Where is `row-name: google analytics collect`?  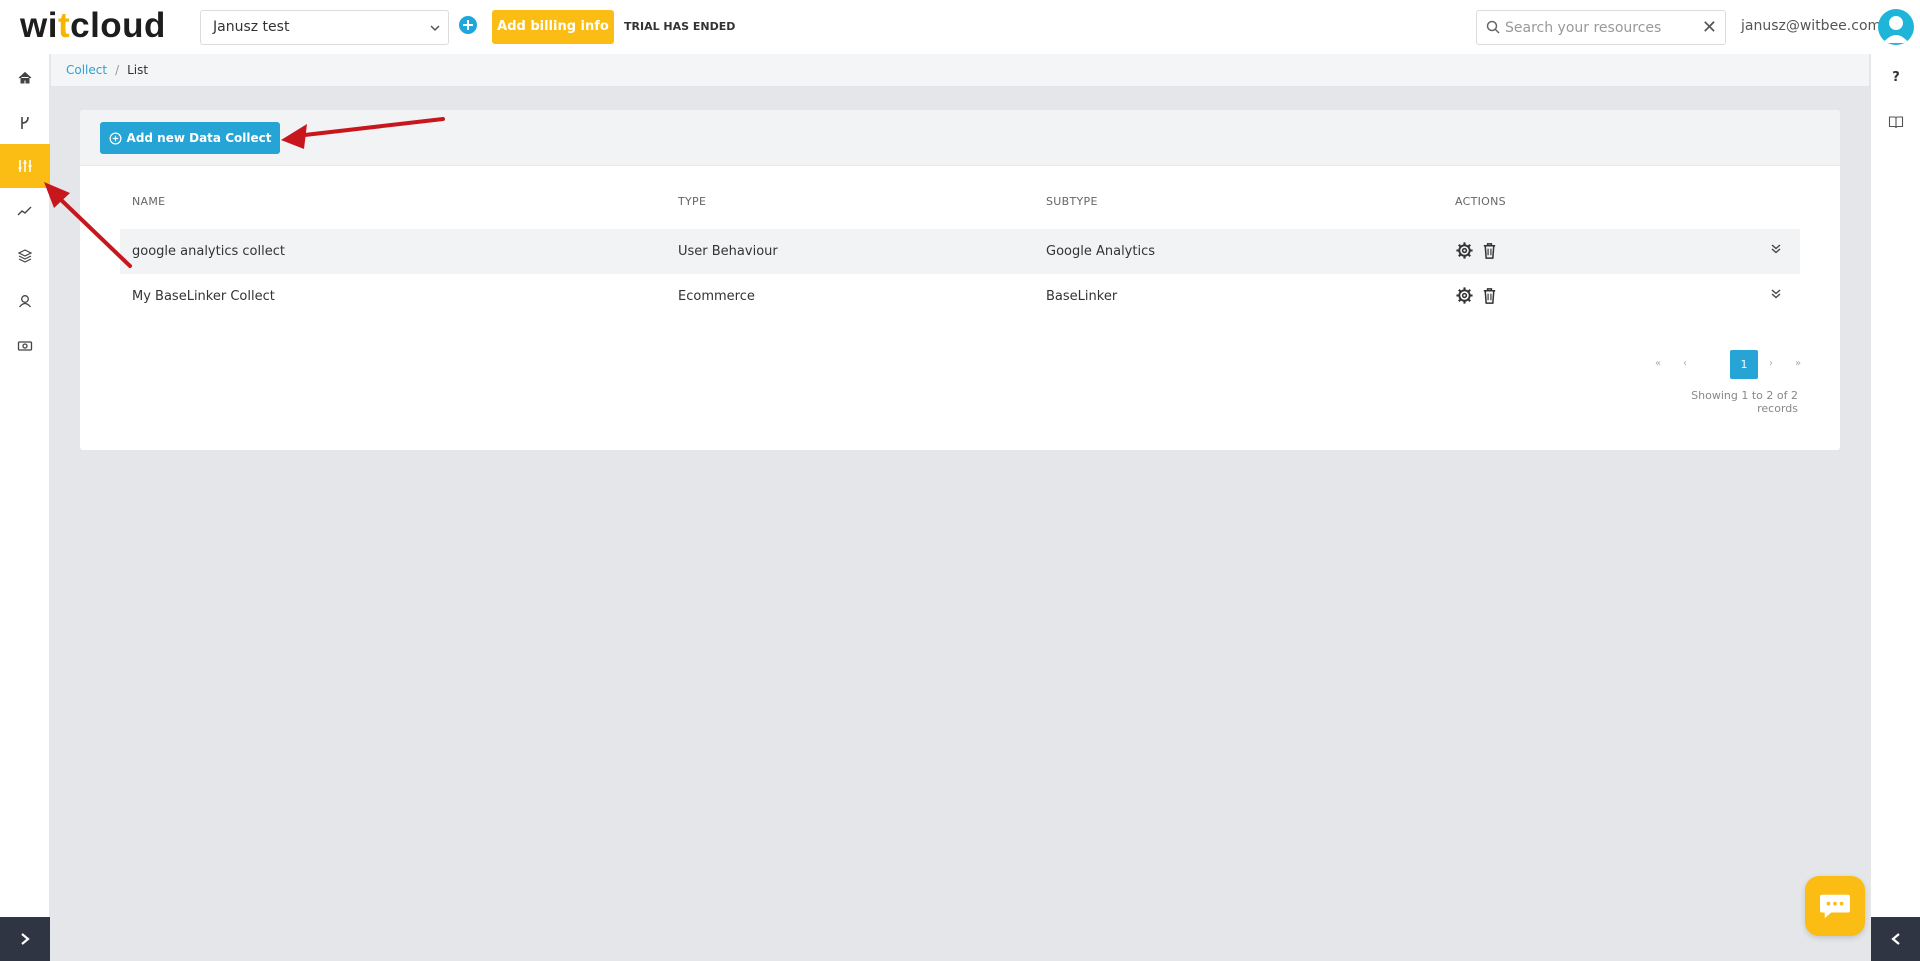
row-name: google analytics collect is located at coordinates (208, 251).